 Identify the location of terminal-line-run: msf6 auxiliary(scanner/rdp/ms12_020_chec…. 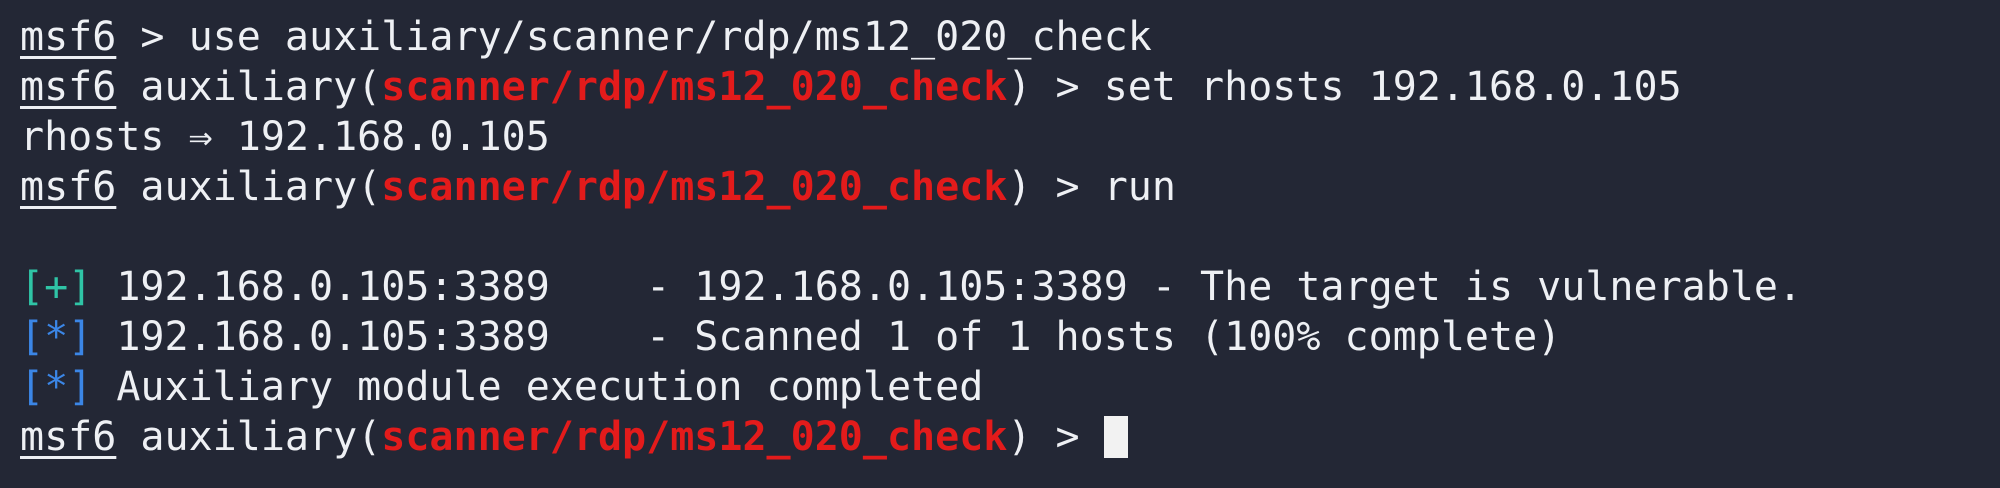
(1010, 187).